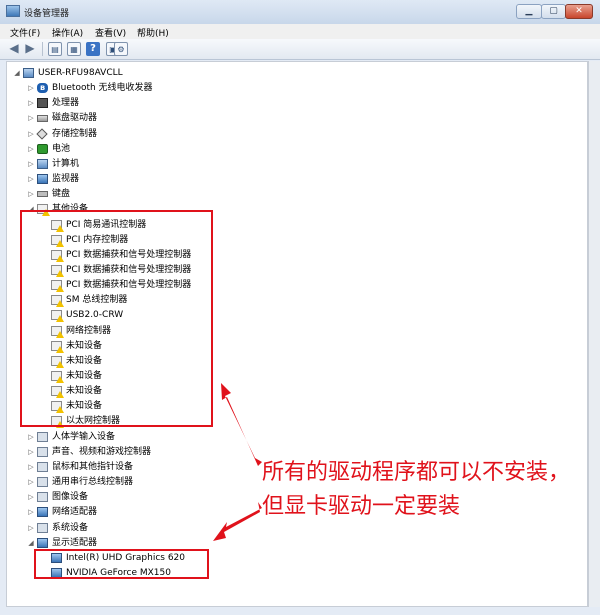 The image size is (600, 615). What do you see at coordinates (416, 489) in the screenshot?
I see `annotation-text: 所有的驱动程序都可以不安装，但显卡驱动一定要装` at bounding box center [416, 489].